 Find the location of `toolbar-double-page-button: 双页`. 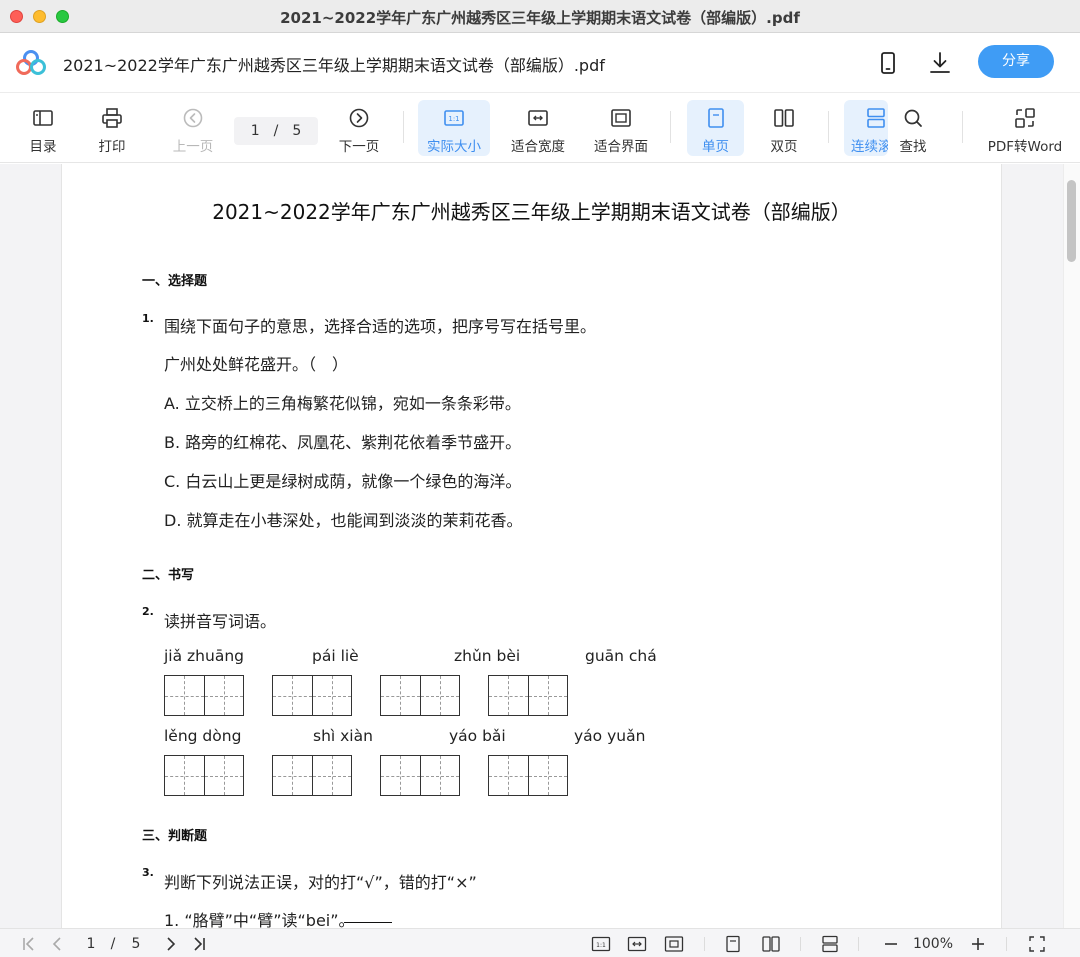

toolbar-double-page-button: 双页 is located at coordinates (784, 128).